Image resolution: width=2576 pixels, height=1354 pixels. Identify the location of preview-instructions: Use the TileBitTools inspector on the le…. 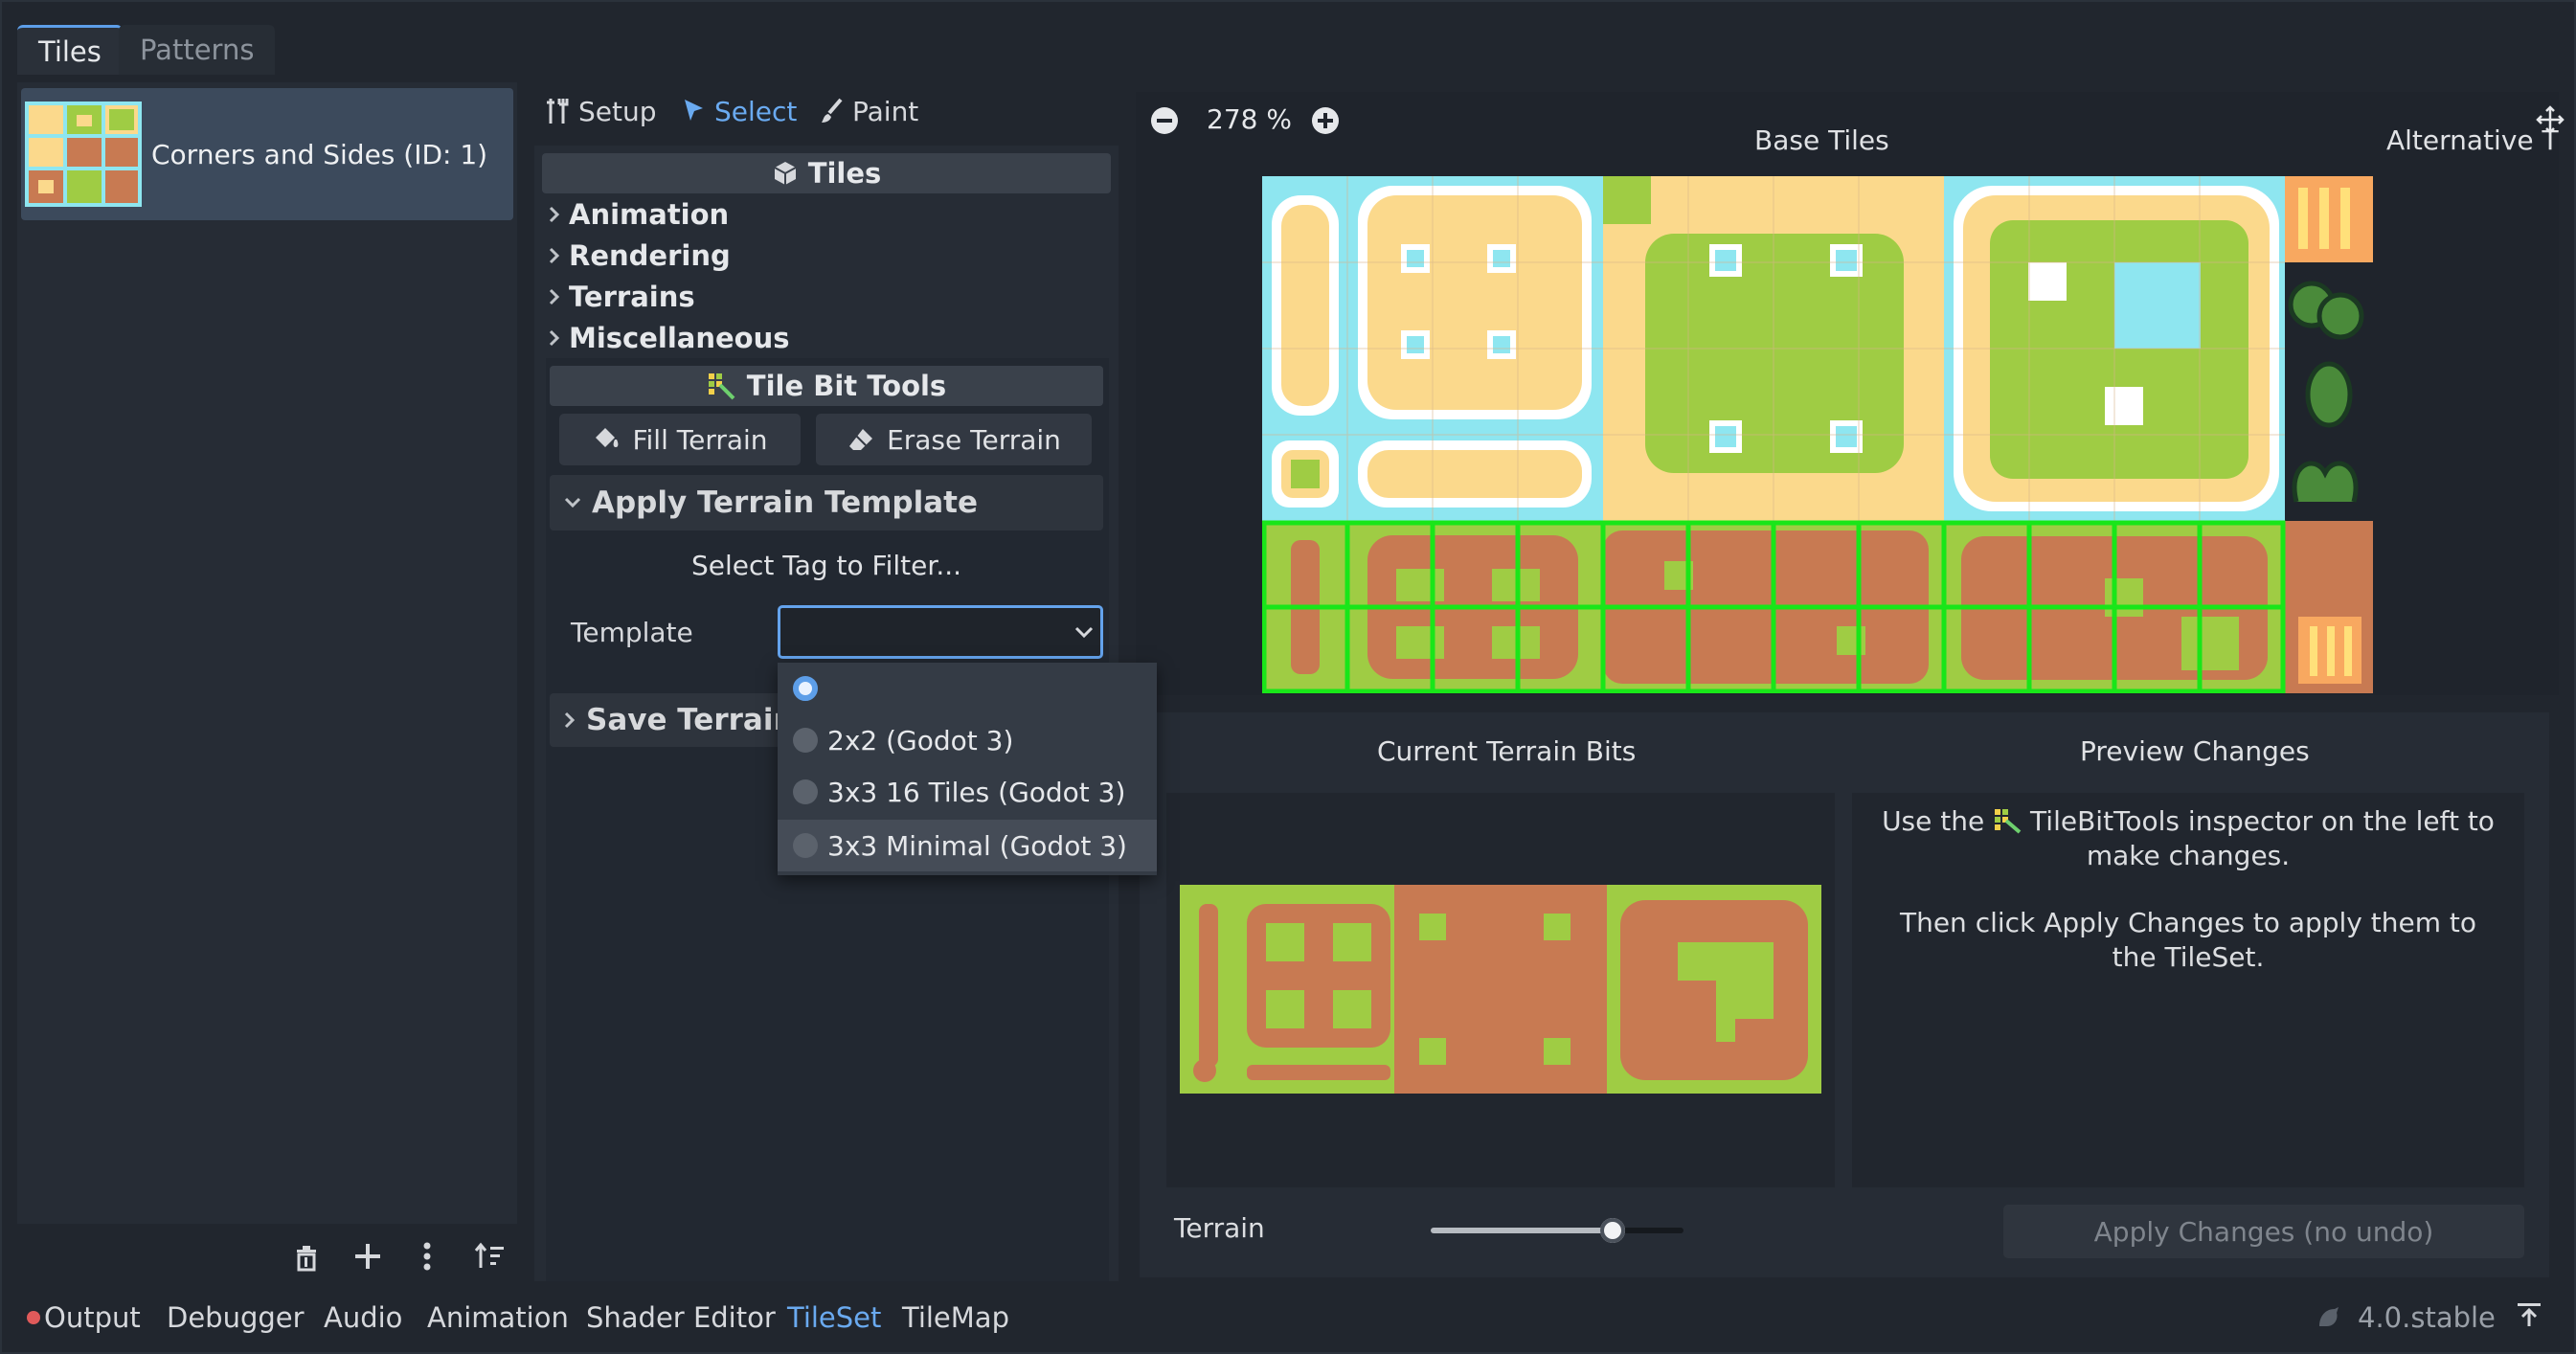
(2188, 889).